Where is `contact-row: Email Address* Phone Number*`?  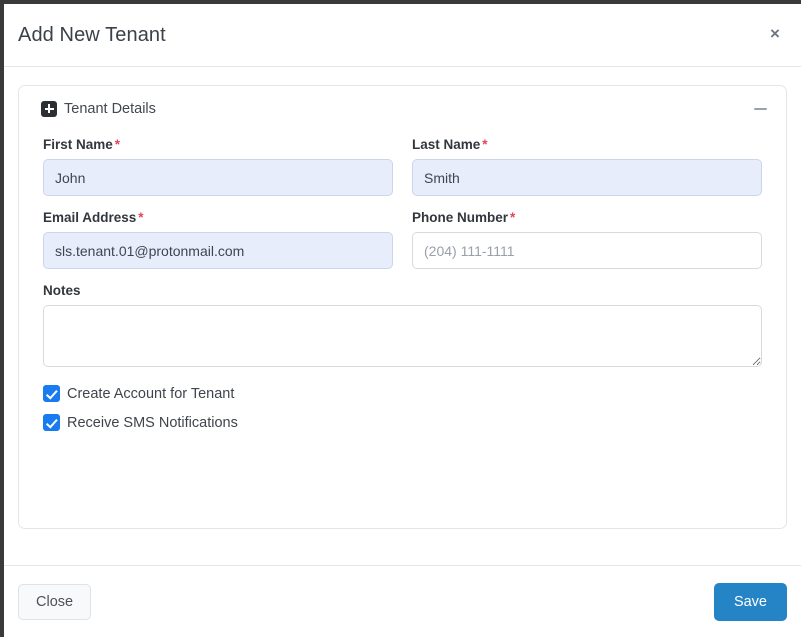
contact-row: Email Address* Phone Number* is located at coordinates (402, 239).